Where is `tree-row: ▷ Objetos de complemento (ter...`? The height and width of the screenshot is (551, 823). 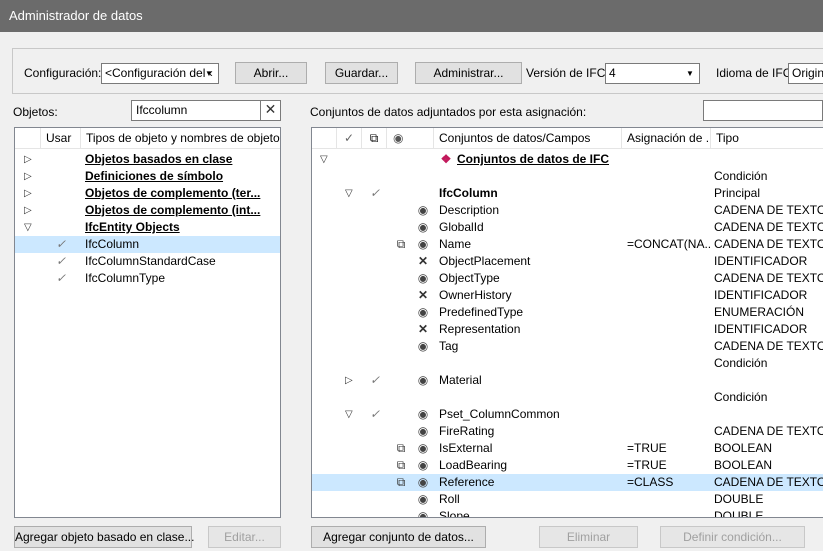 tree-row: ▷ Objetos de complemento (ter... is located at coordinates (147, 193).